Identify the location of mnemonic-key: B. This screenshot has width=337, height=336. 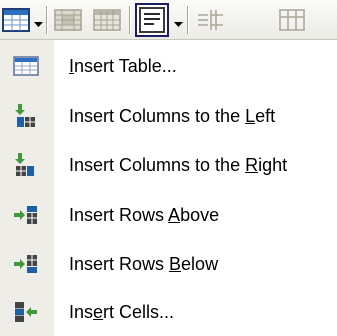
(175, 264).